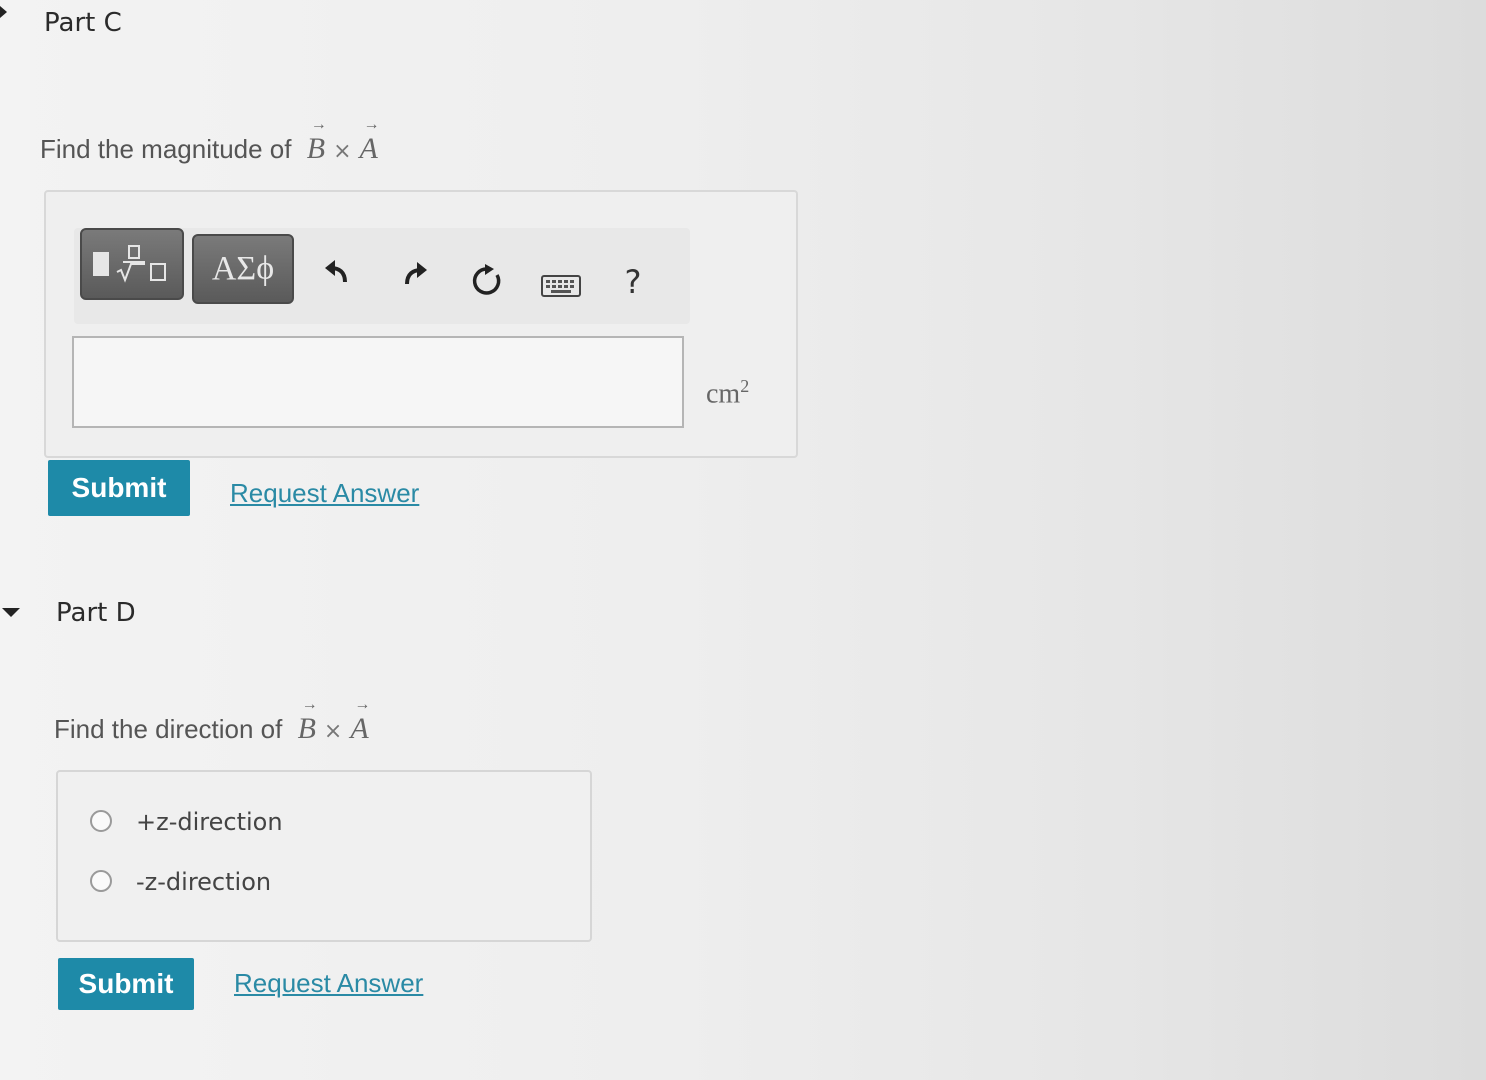 The height and width of the screenshot is (1080, 1486). I want to click on templates-button, so click(132, 264).